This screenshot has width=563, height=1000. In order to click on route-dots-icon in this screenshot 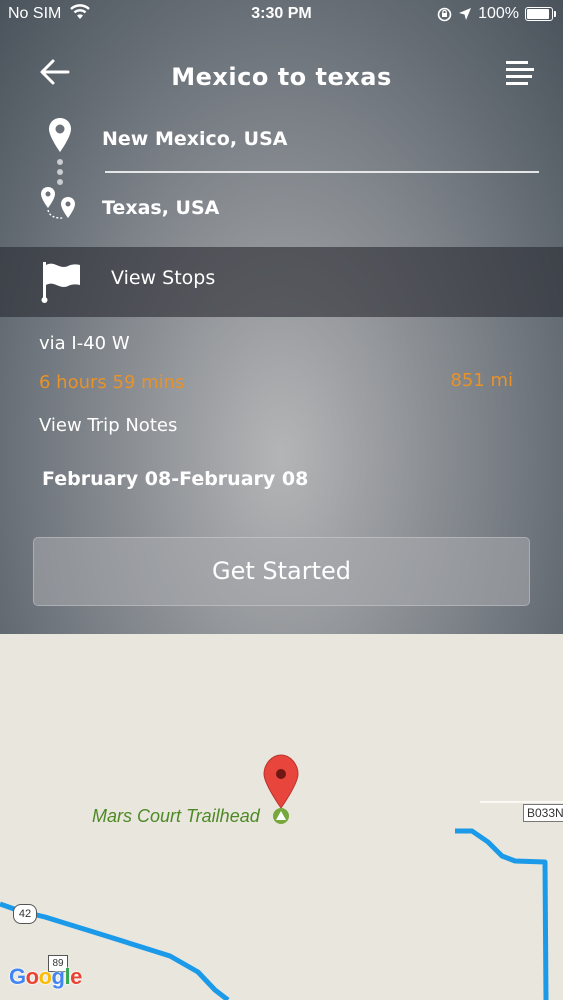, I will do `click(60, 172)`.